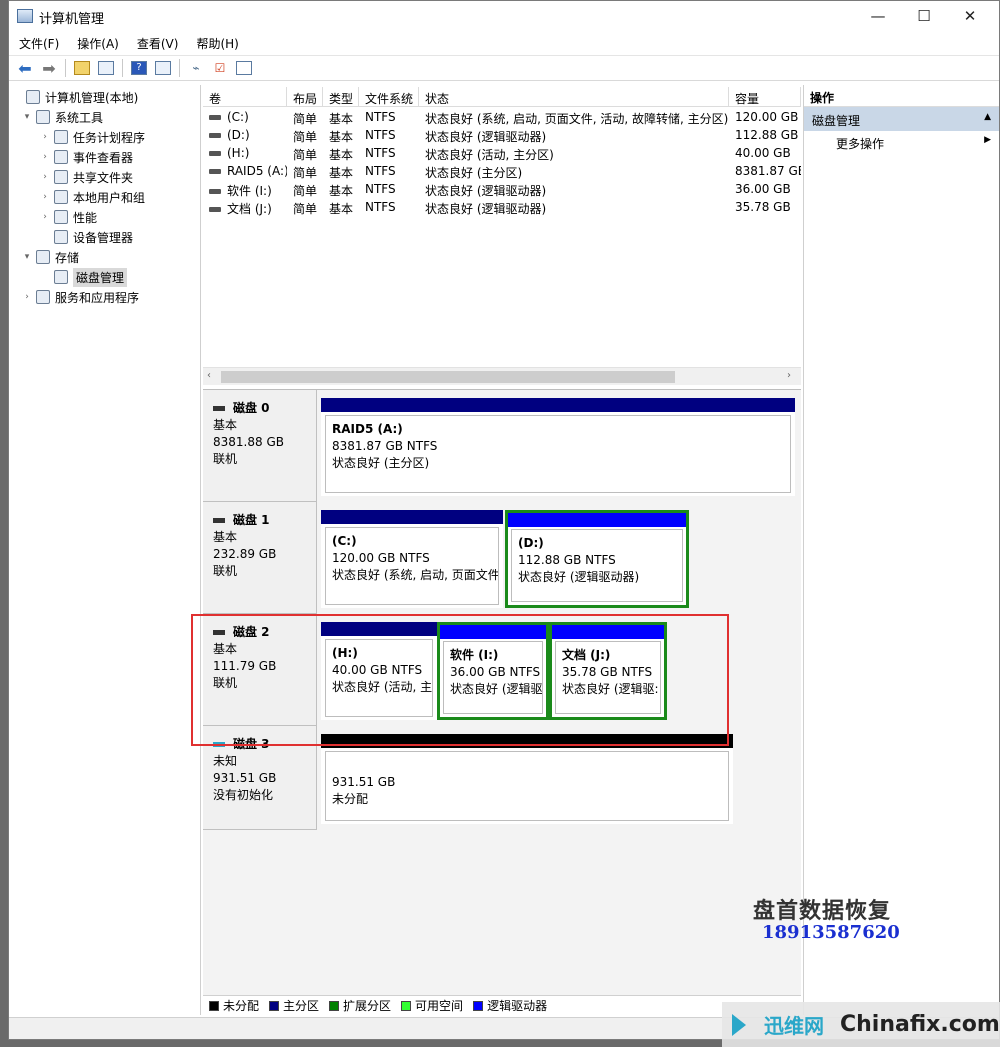 Image resolution: width=1000 pixels, height=1047 pixels. I want to click on tree-item-label: 服务和应用程序, so click(97, 297).